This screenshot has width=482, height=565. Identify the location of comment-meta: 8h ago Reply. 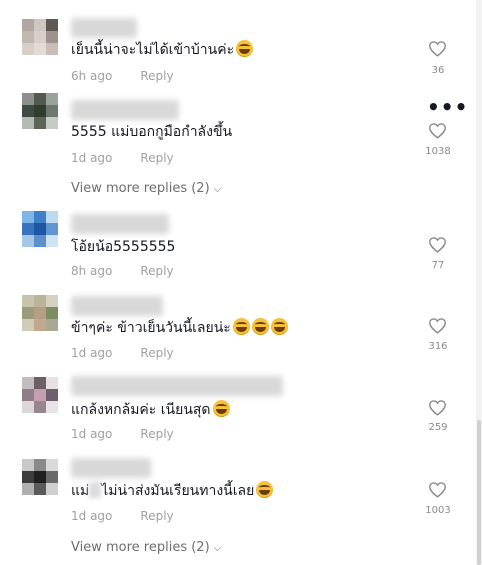
(122, 271).